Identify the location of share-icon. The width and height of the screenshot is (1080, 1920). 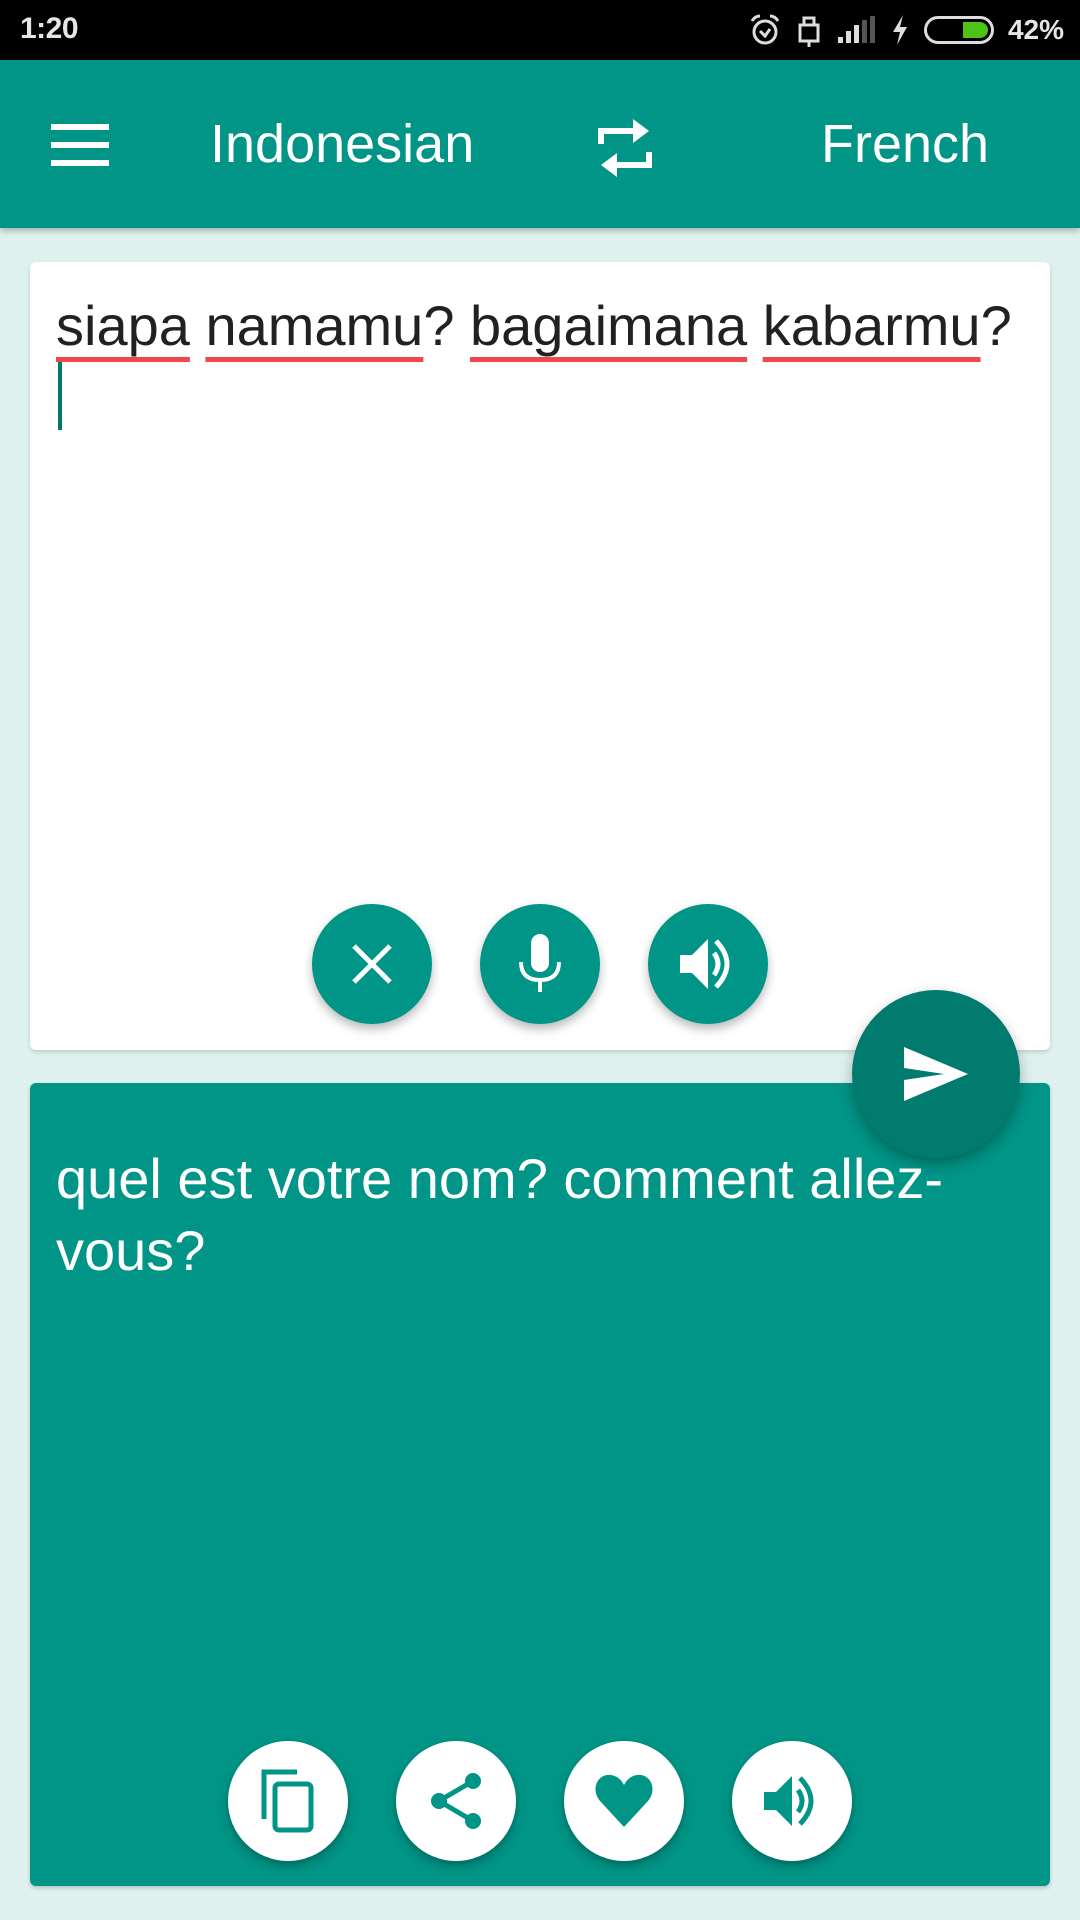
(456, 1801).